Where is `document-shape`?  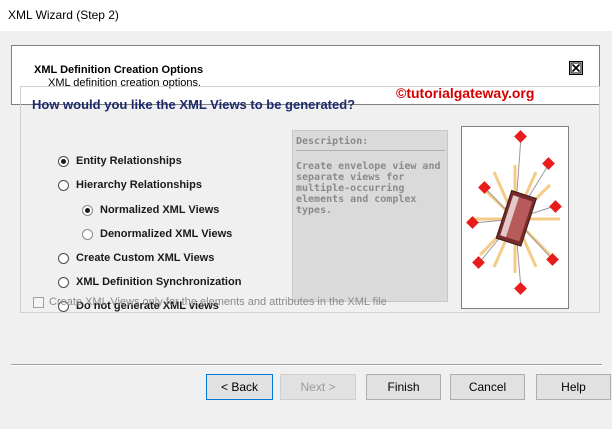
document-shape is located at coordinates (516, 218).